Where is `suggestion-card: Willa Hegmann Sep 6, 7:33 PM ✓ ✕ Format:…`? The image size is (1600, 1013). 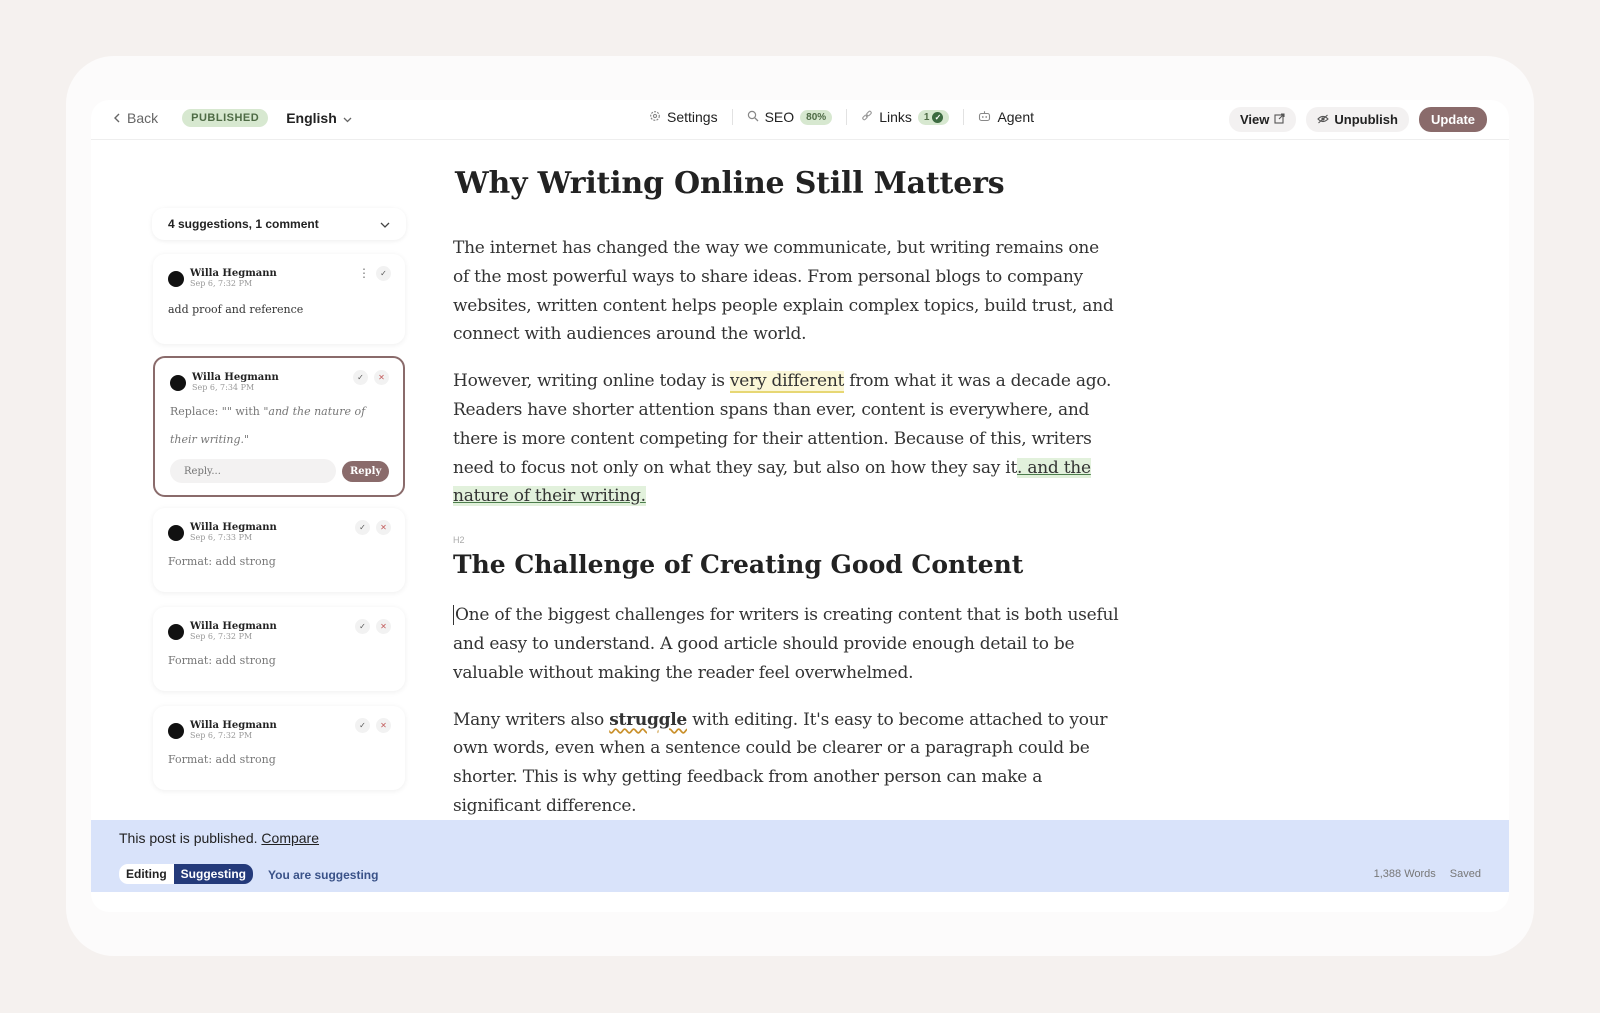 suggestion-card: Willa Hegmann Sep 6, 7:33 PM ✓ ✕ Format:… is located at coordinates (279, 550).